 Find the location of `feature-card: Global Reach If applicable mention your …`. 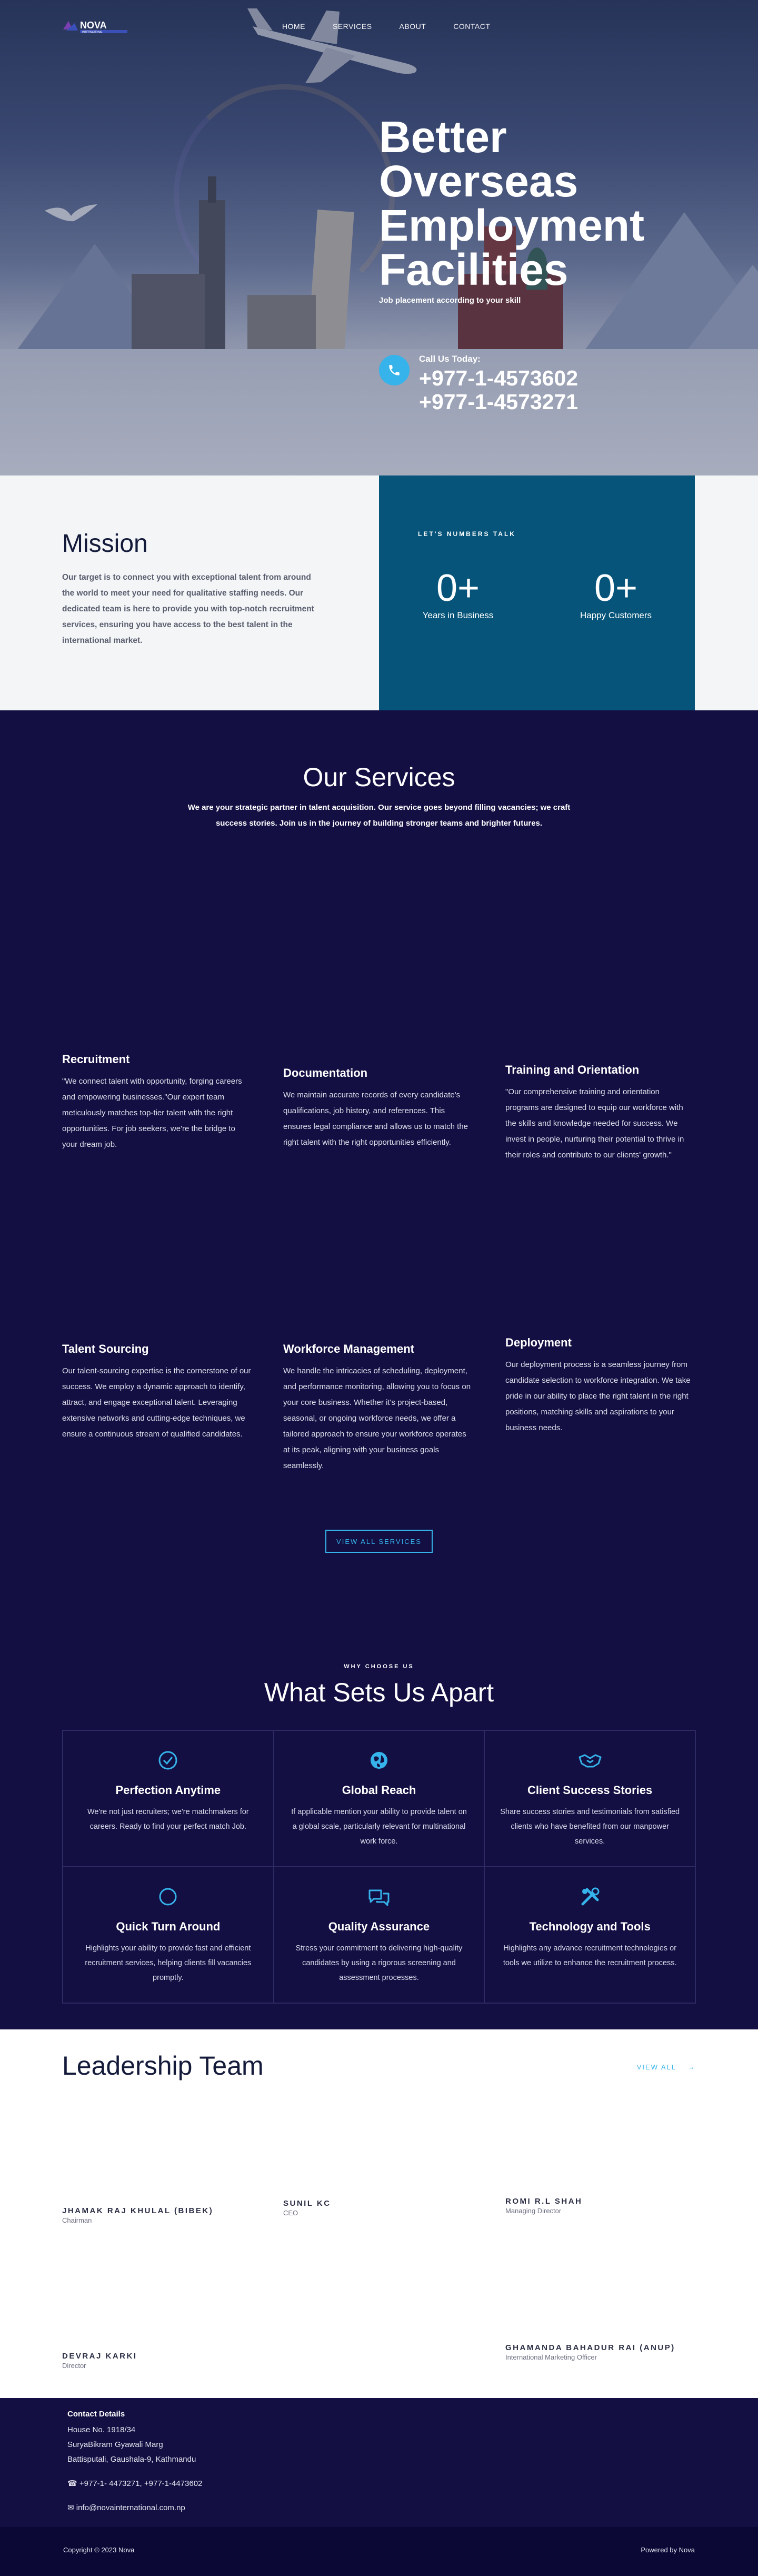

feature-card: Global Reach If applicable mention your … is located at coordinates (379, 1798).